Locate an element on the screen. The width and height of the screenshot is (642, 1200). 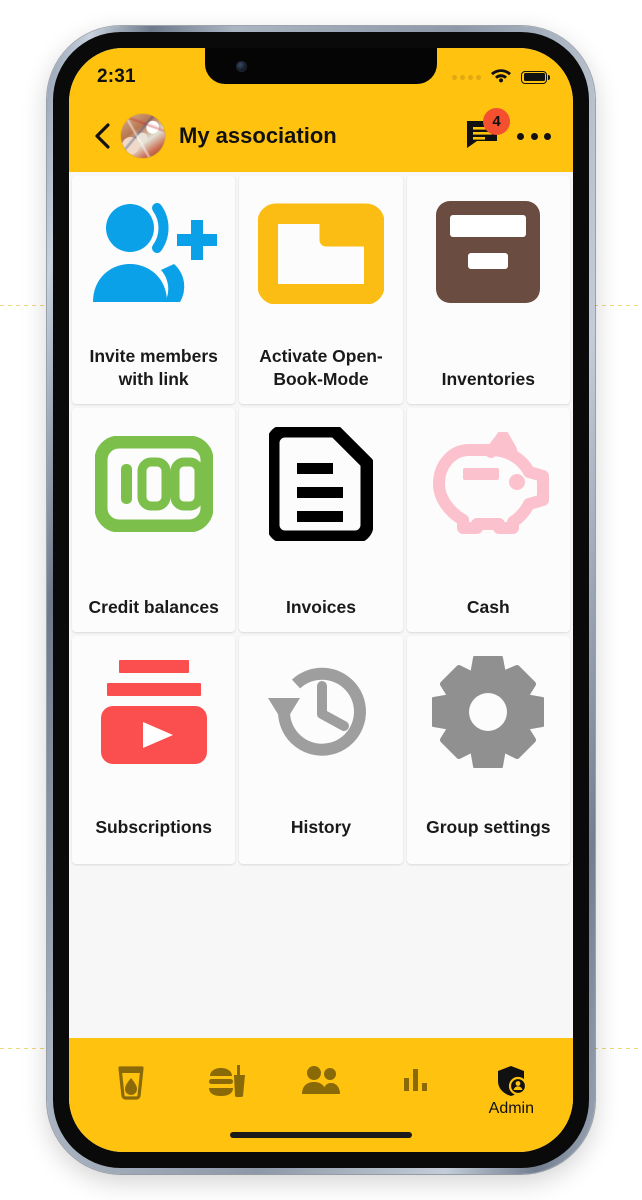
tile-label: Subscriptions is located at coordinates (153, 826).